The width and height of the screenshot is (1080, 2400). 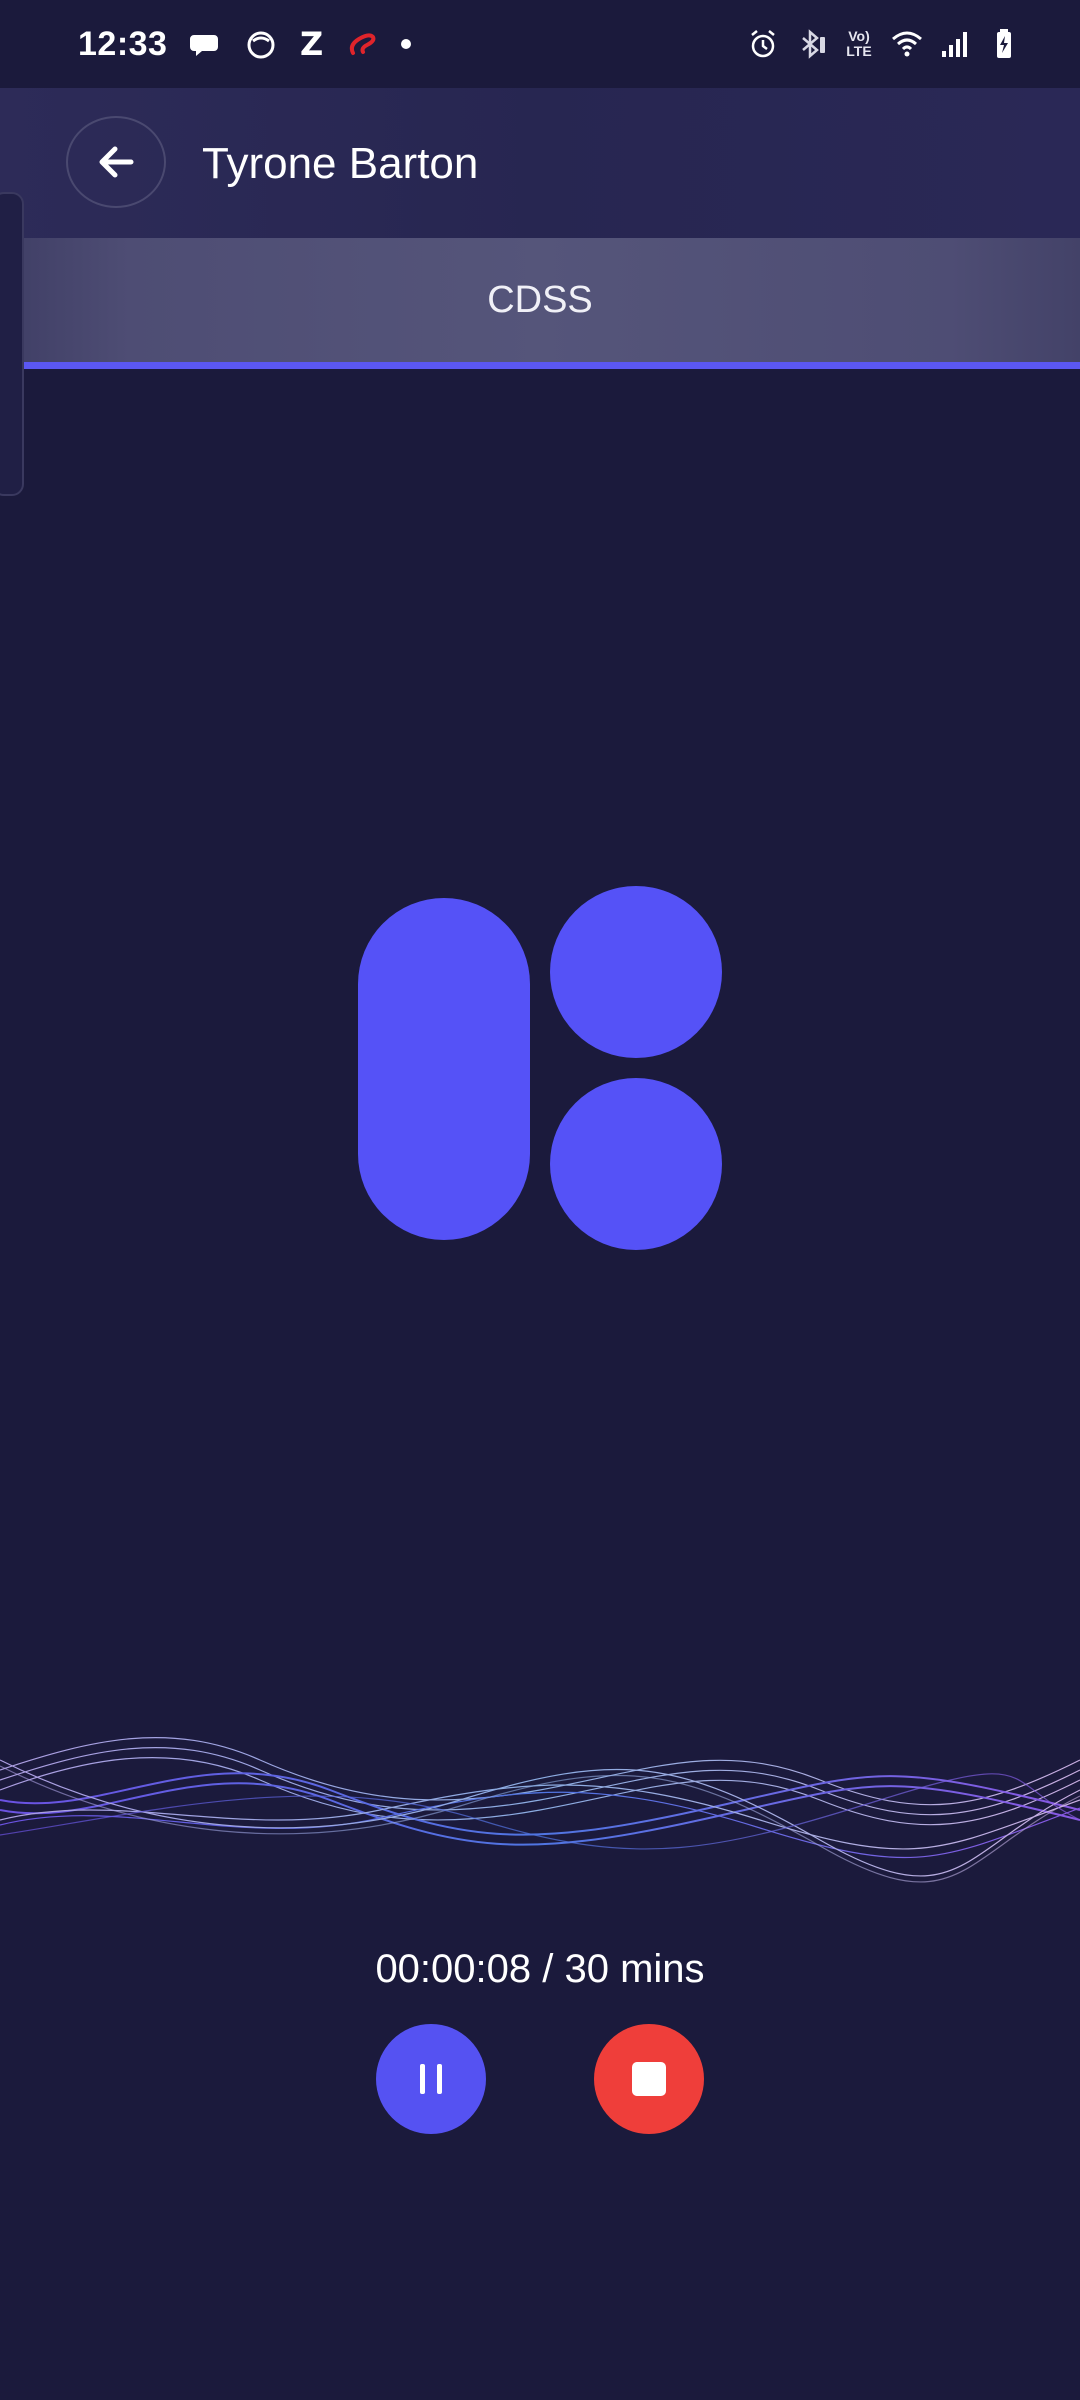 What do you see at coordinates (12, 344) in the screenshot?
I see `side-drawer-handle` at bounding box center [12, 344].